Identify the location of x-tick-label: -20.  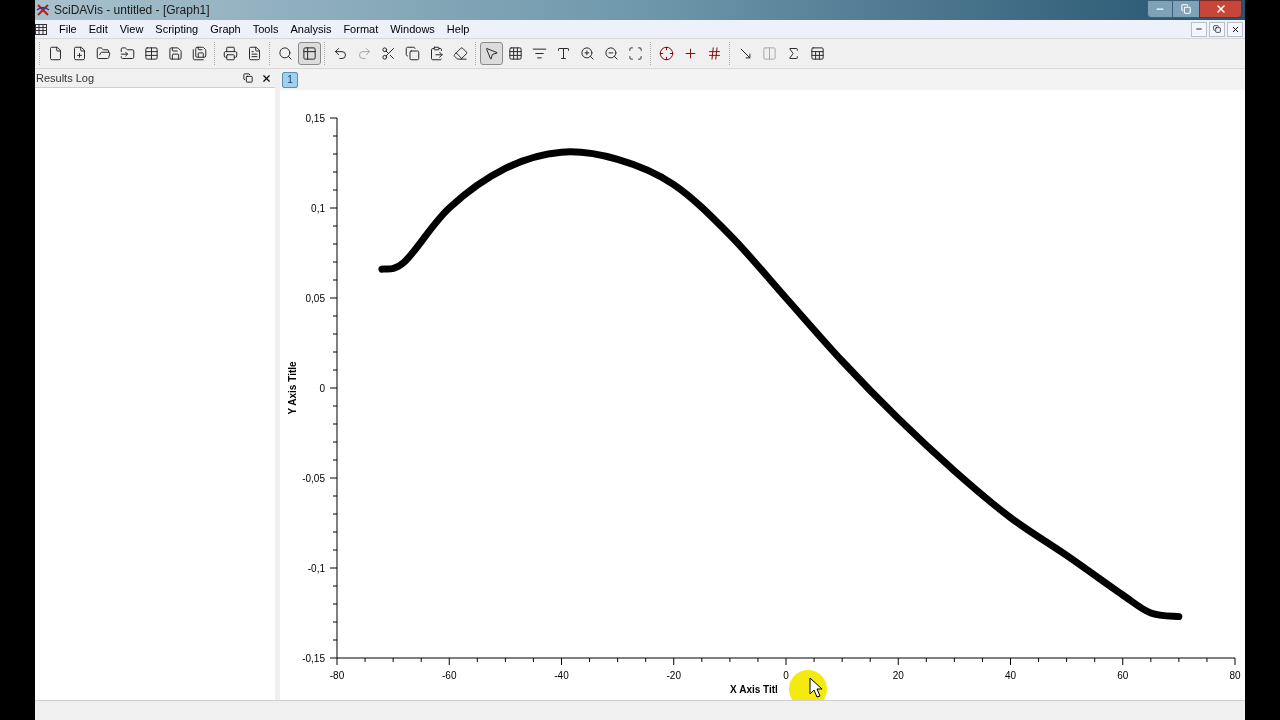
(673, 675).